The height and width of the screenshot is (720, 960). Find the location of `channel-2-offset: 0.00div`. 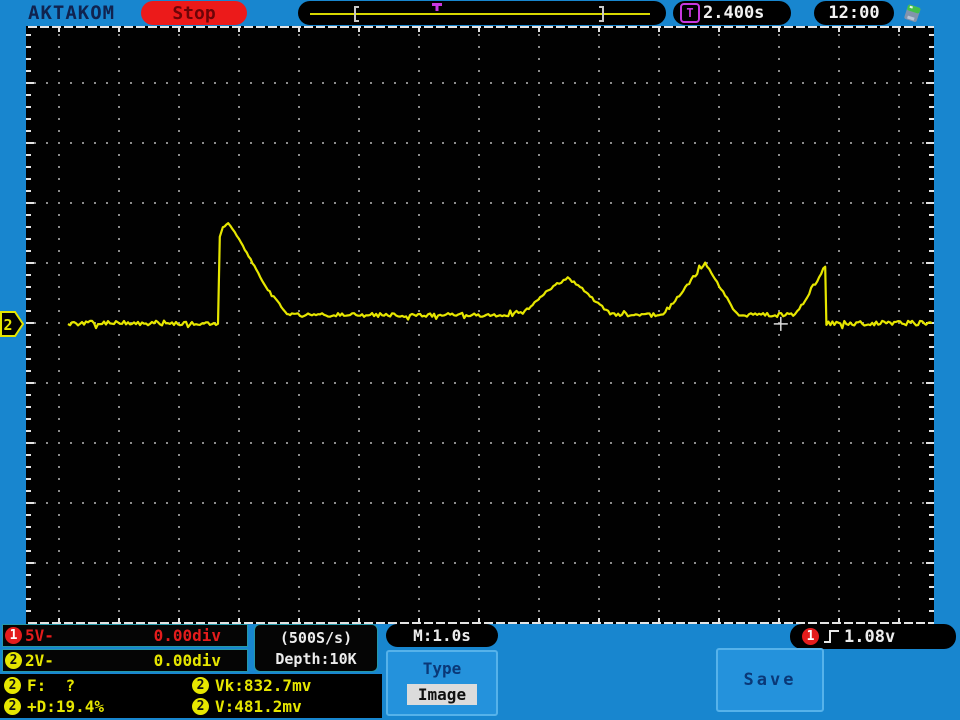

channel-2-offset: 0.00div is located at coordinates (187, 660).